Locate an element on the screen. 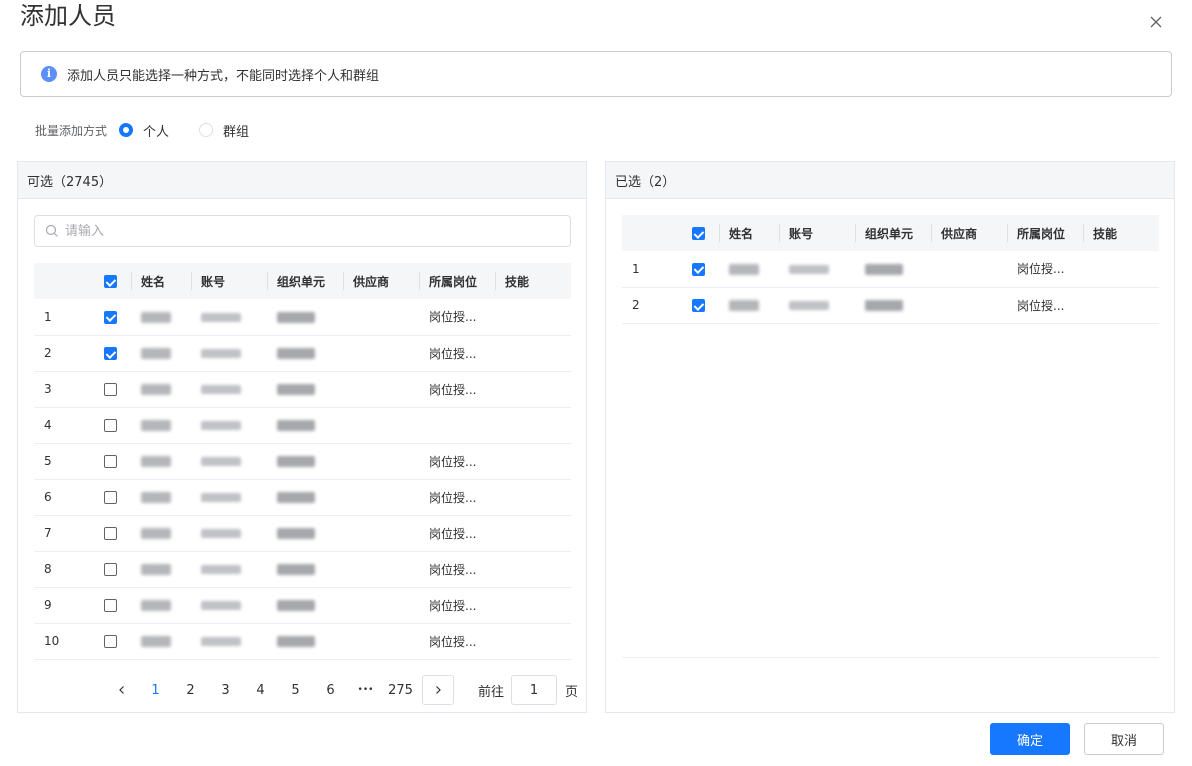 This screenshot has height=766, width=1192. confirm-button: 确定 is located at coordinates (1030, 739).